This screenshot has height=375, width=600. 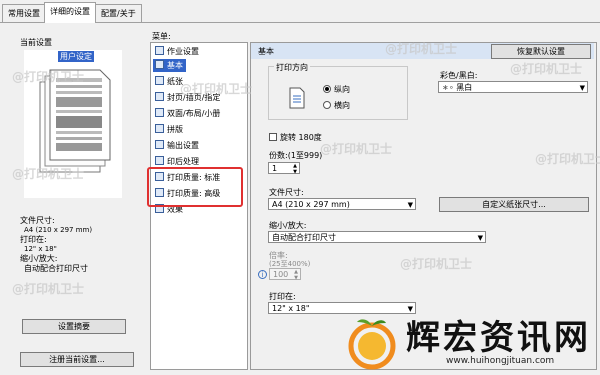 What do you see at coordinates (175, 65) in the screenshot?
I see `menu-item-label: 基本` at bounding box center [175, 65].